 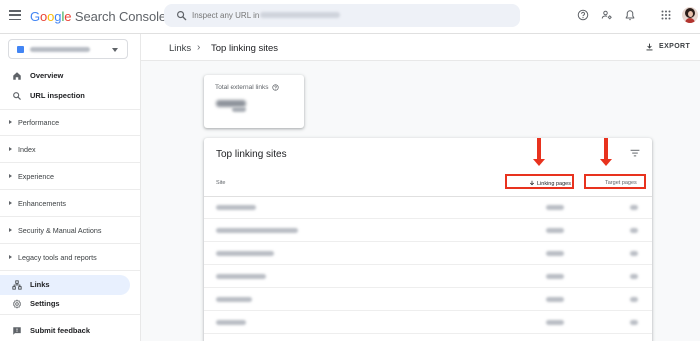 I want to click on search-input, so click(x=352, y=15).